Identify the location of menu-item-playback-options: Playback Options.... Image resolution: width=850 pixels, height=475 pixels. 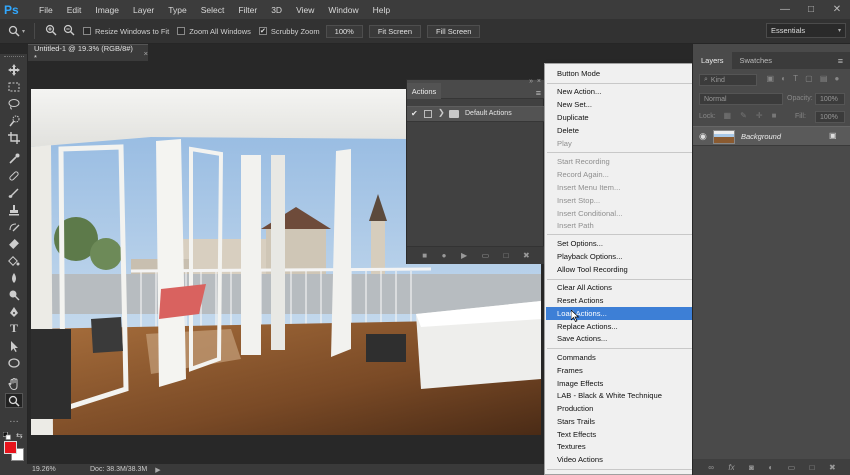
(619, 256).